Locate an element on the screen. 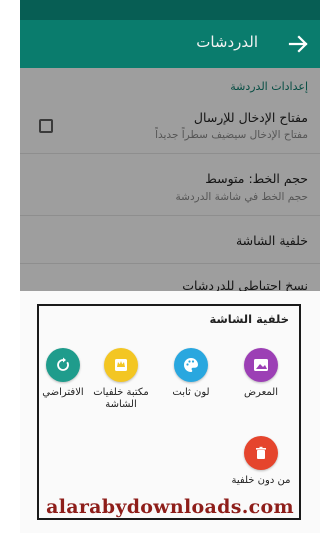 This screenshot has height=533, width=320. solid-color-option: لون ثابت is located at coordinates (191, 373).